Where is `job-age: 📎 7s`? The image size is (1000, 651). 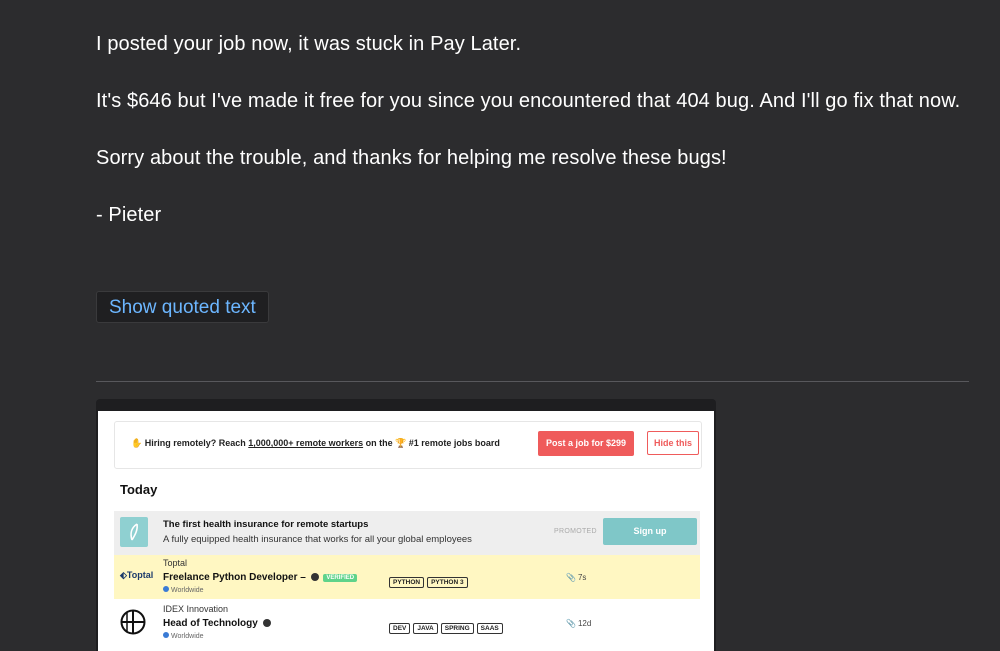
job-age: 📎 7s is located at coordinates (576, 577).